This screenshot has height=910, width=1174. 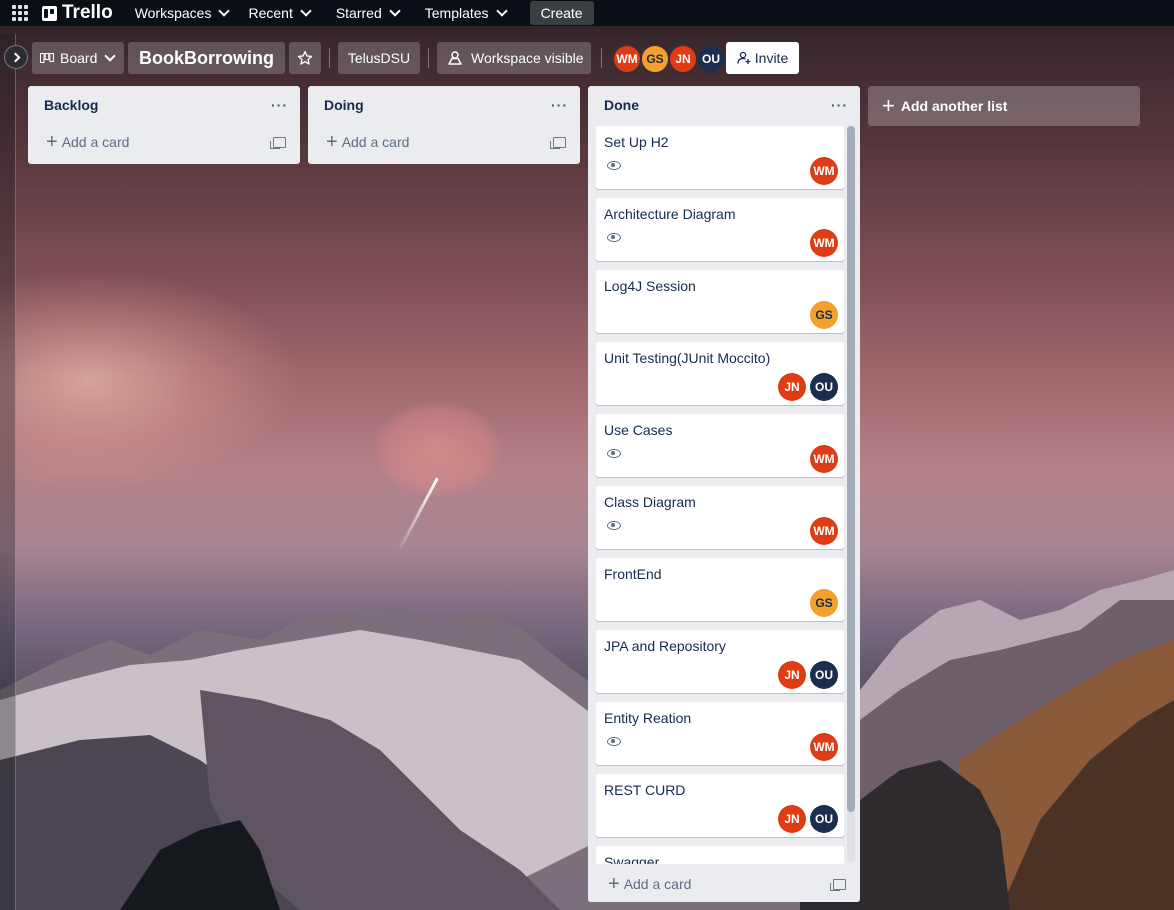 I want to click on list-doing: Doing ··· + Add a card, so click(x=444, y=125).